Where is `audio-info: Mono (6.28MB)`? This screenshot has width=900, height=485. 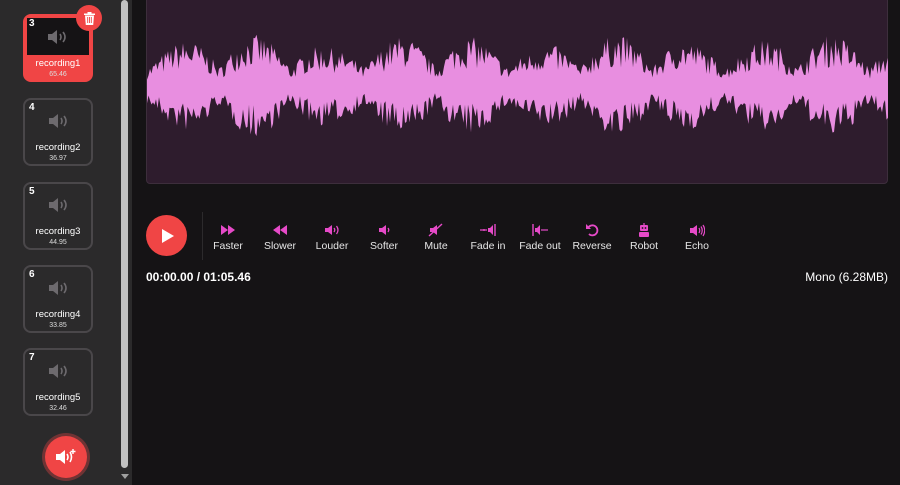
audio-info: Mono (6.28MB) is located at coordinates (846, 277).